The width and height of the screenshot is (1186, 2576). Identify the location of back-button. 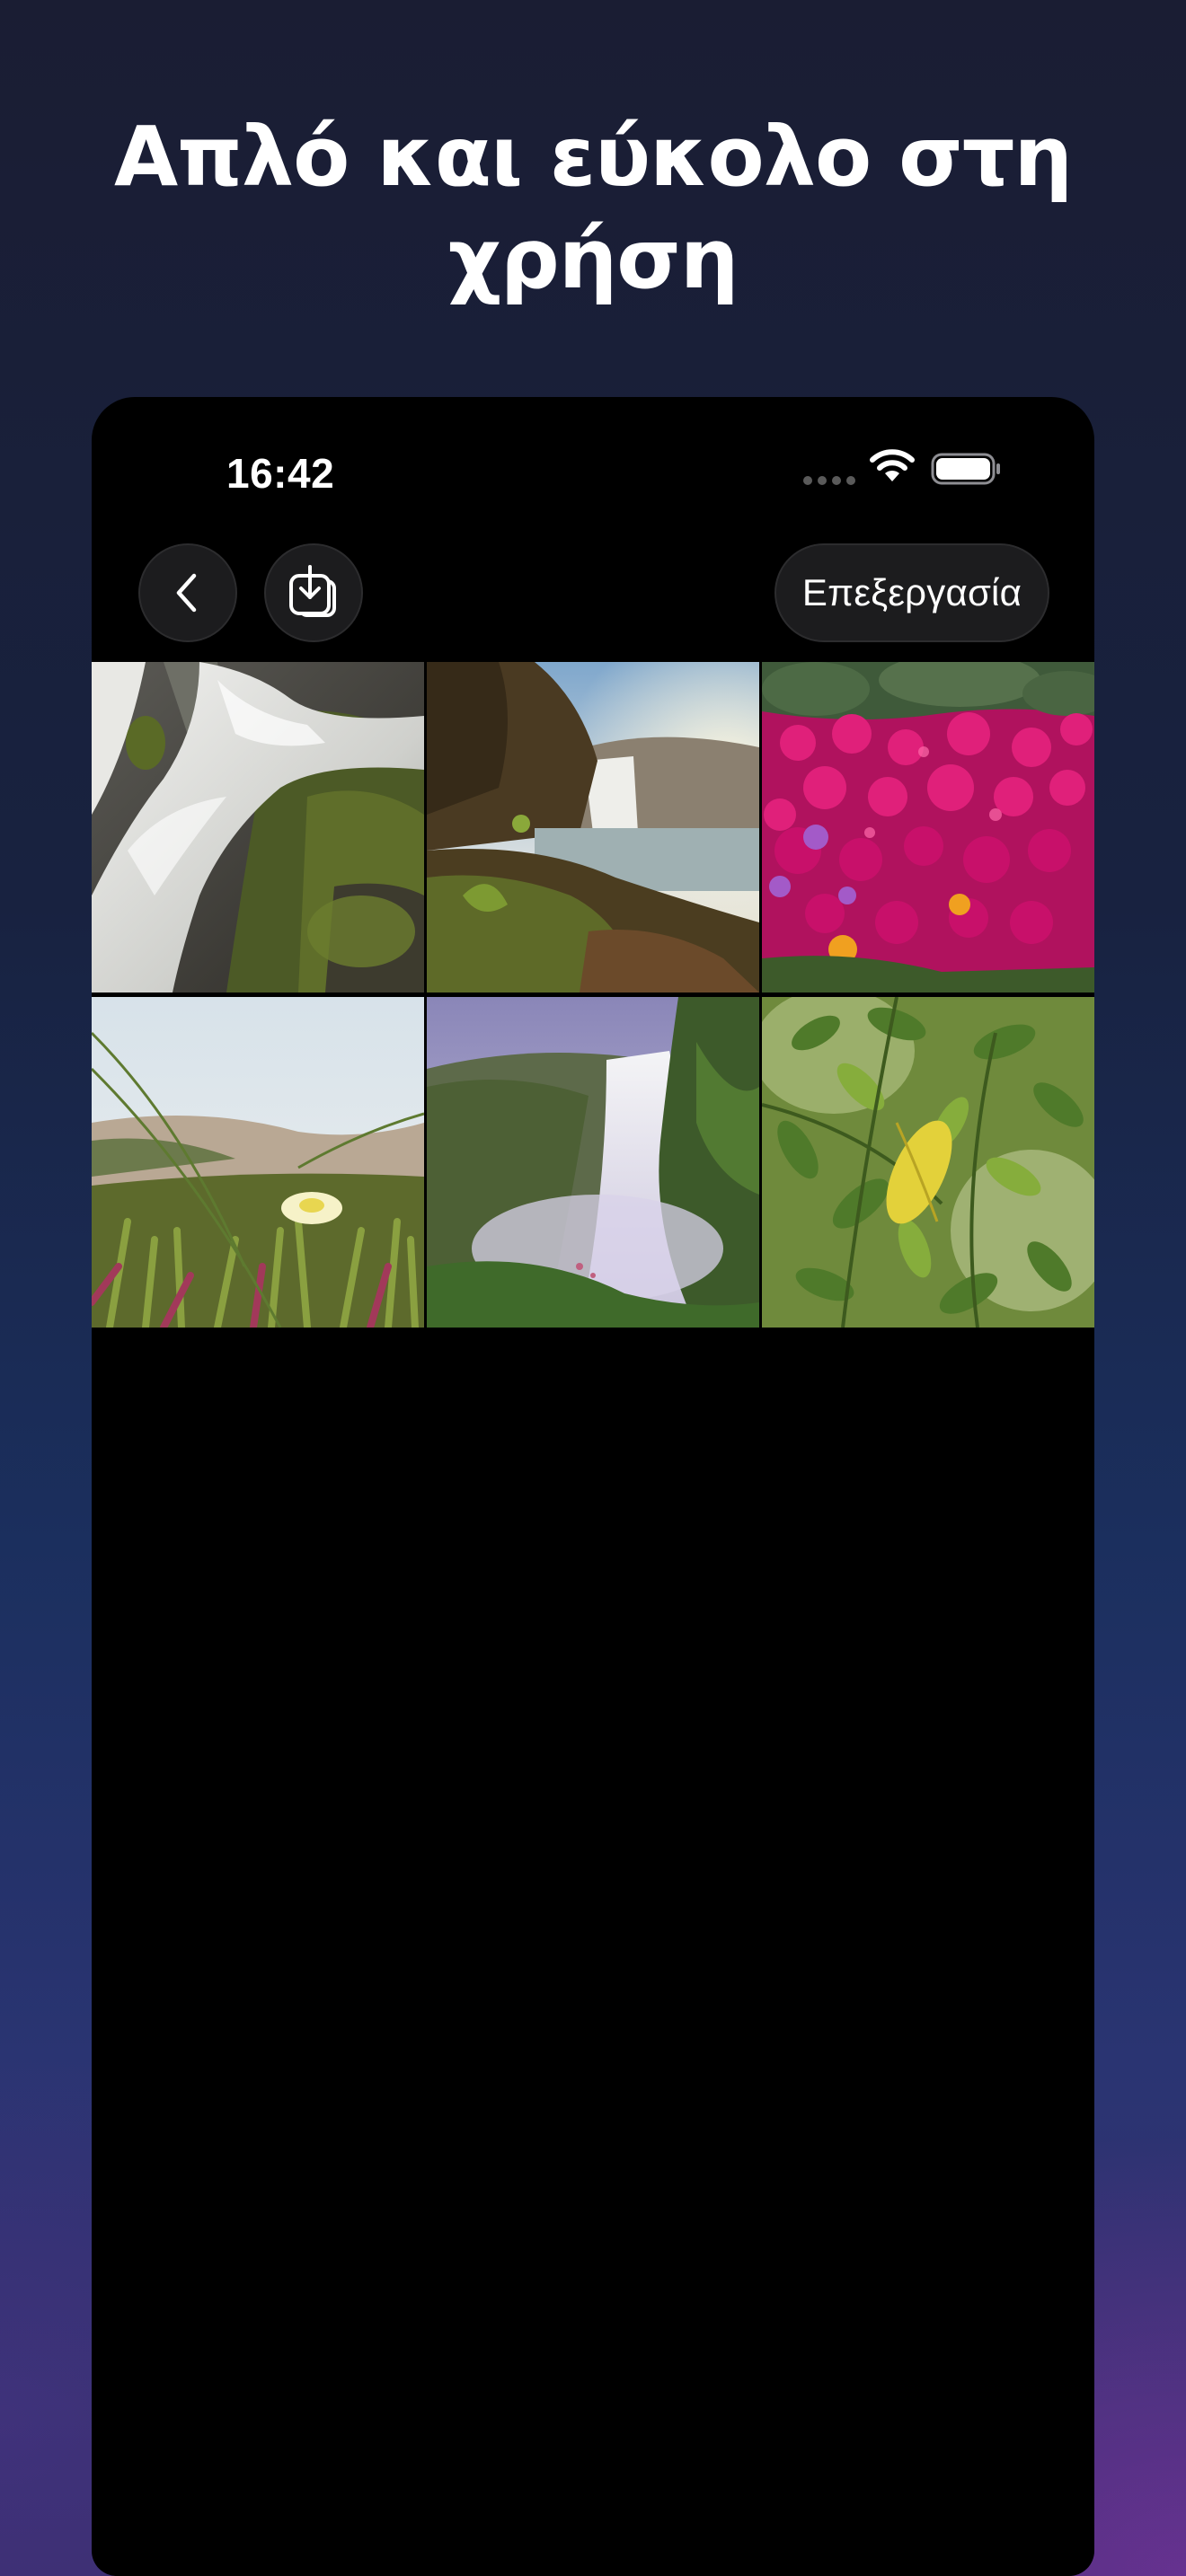
(187, 592).